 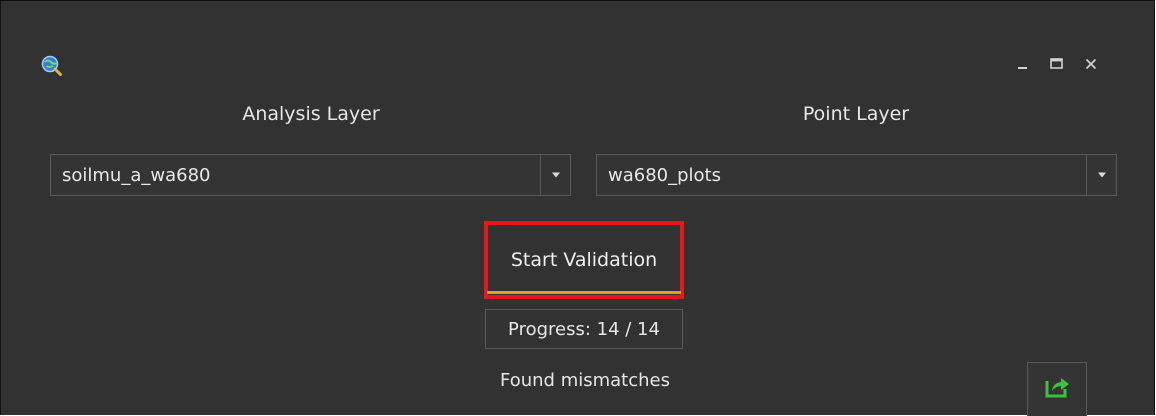 What do you see at coordinates (1022, 68) in the screenshot?
I see `minimize-icon` at bounding box center [1022, 68].